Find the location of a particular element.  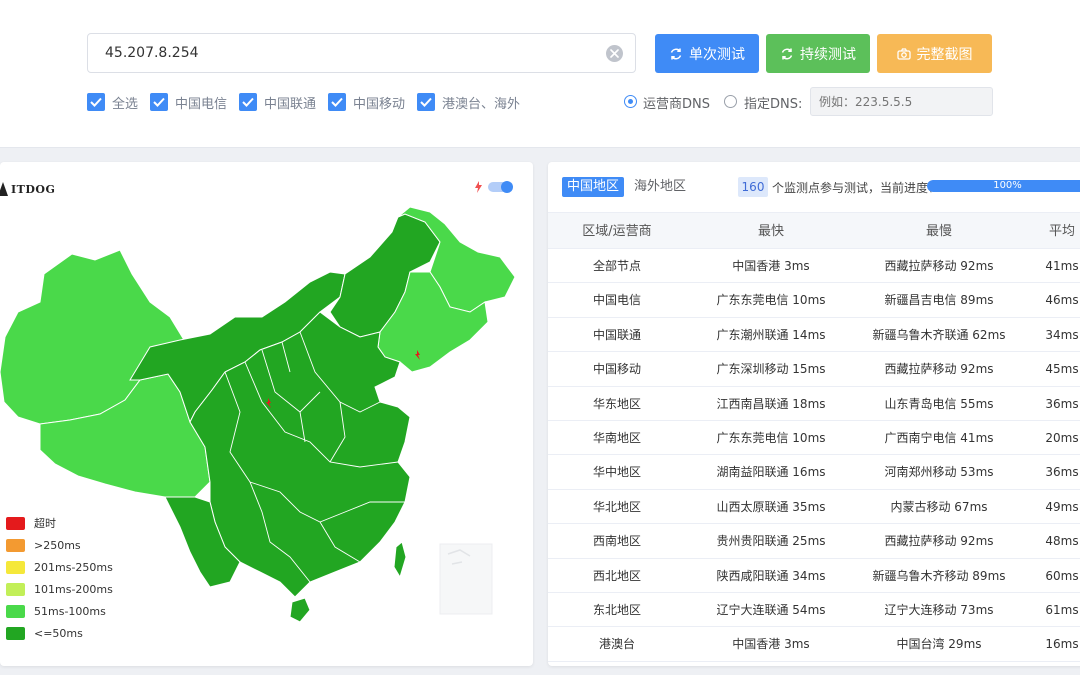

cell-region: 中国电信 is located at coordinates (616, 300).